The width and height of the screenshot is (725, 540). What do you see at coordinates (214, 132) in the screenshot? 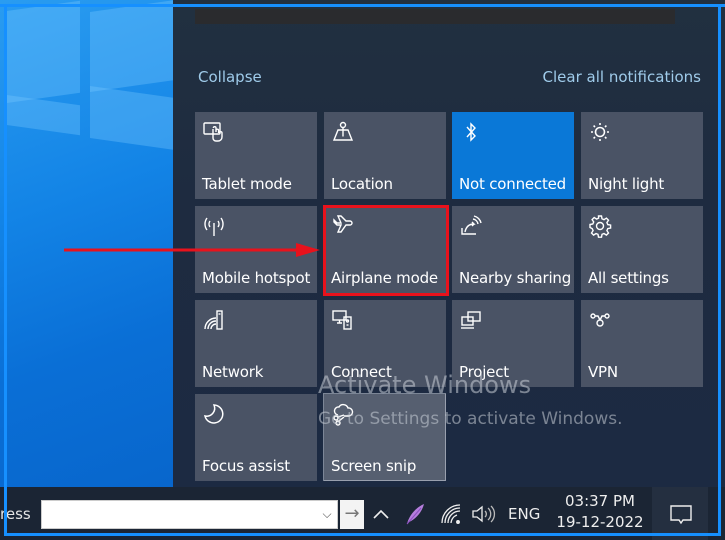
I see `tablet-mode-icon` at bounding box center [214, 132].